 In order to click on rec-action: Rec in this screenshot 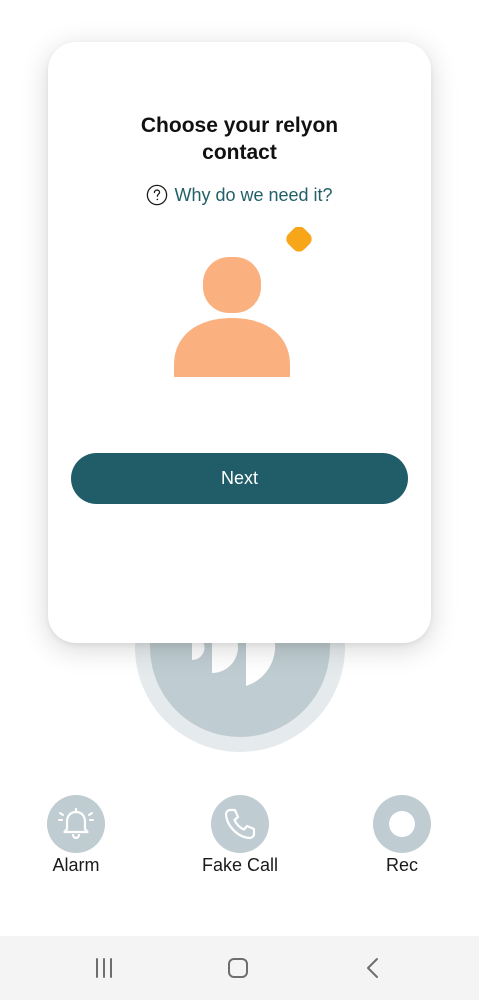, I will do `click(402, 835)`.